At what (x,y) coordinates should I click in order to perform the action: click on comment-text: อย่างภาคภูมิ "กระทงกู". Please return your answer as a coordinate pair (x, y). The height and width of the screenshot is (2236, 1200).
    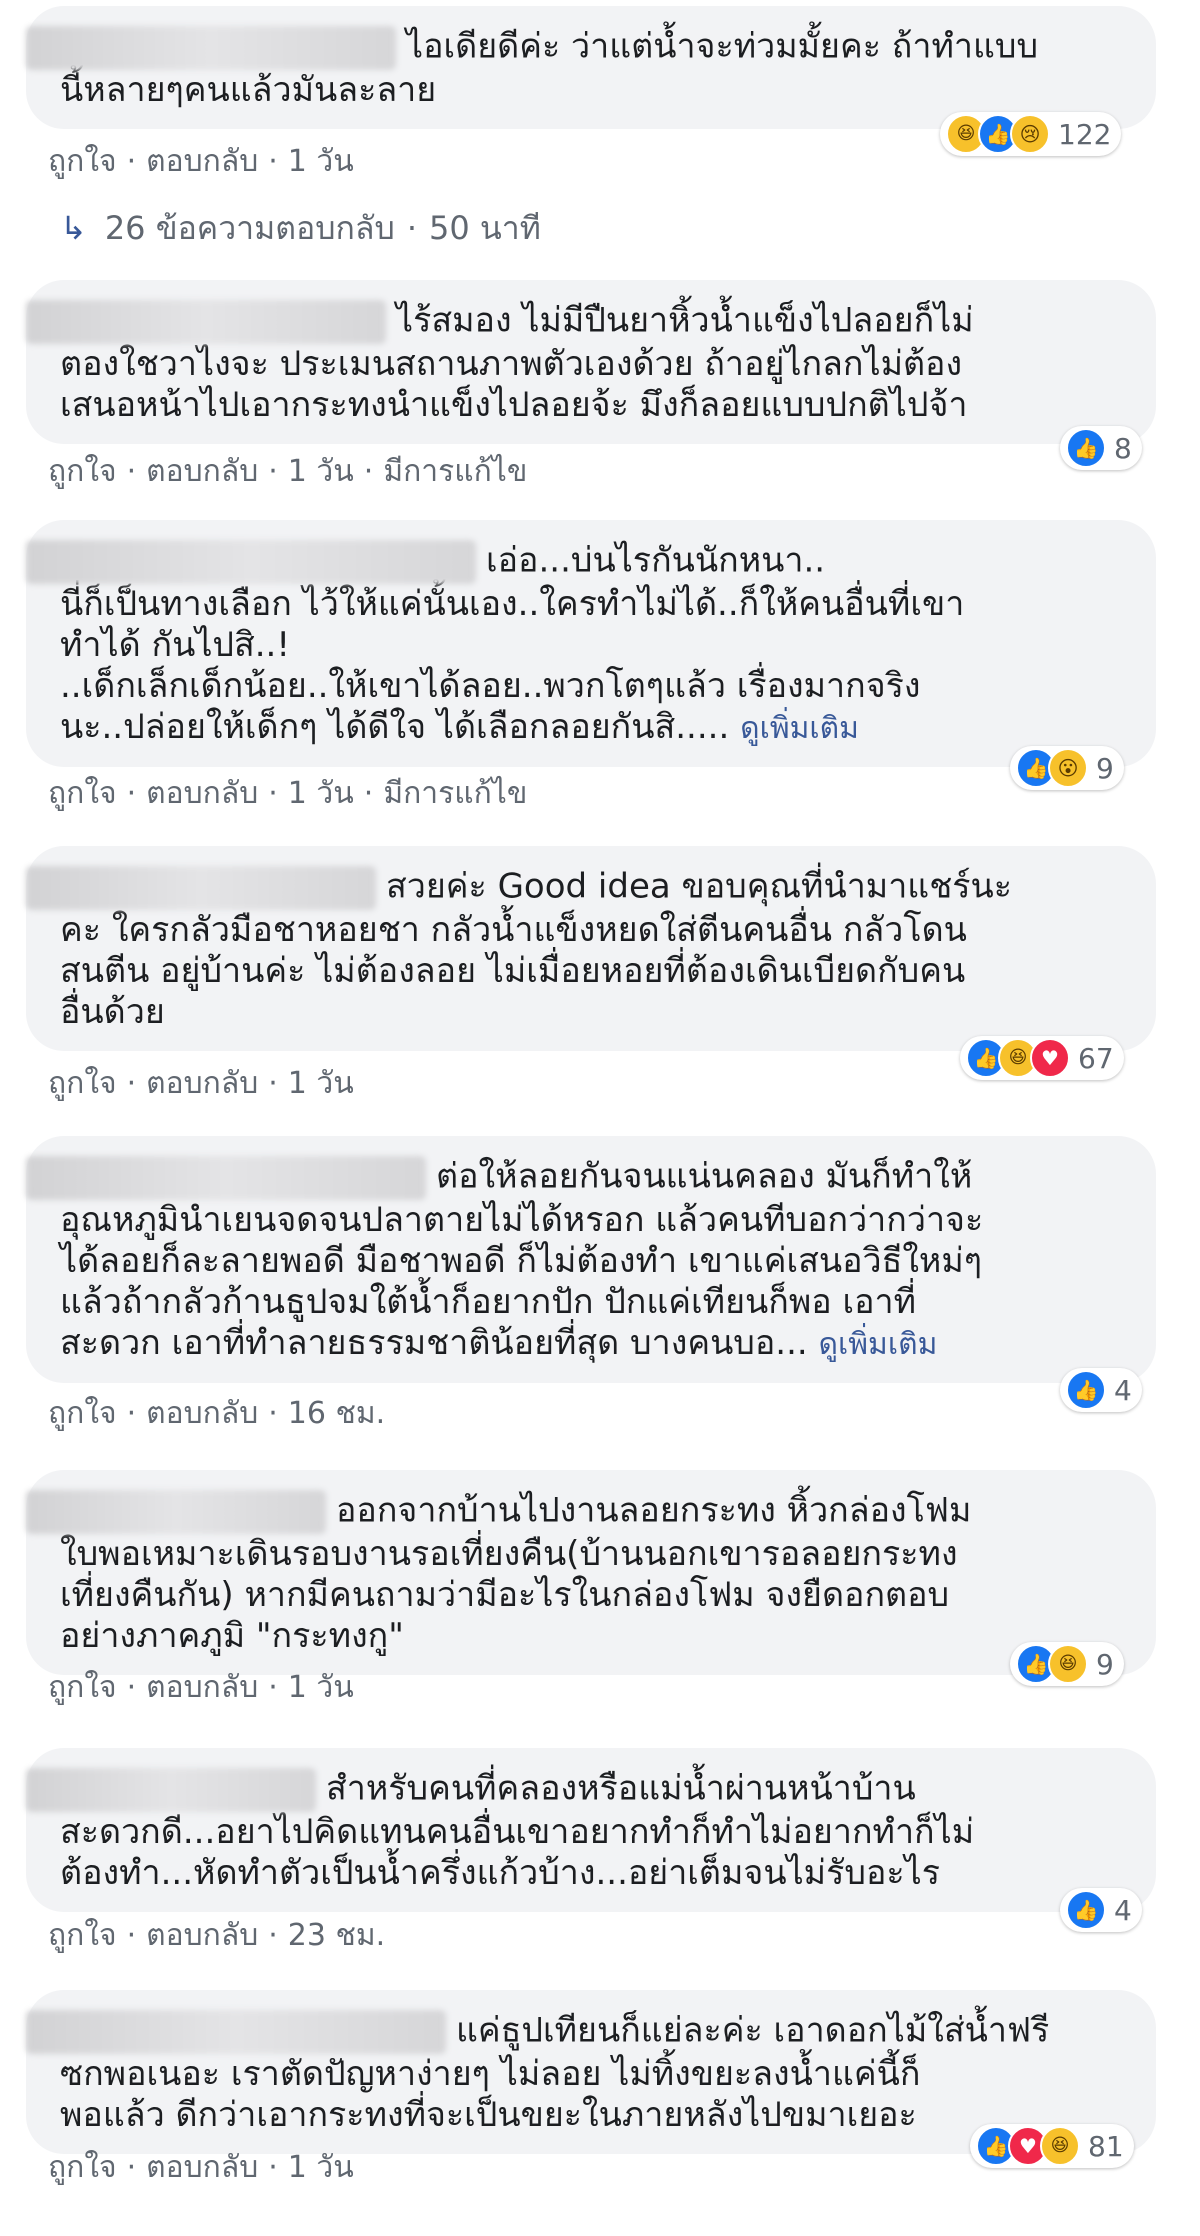
    Looking at the image, I should click on (232, 1636).